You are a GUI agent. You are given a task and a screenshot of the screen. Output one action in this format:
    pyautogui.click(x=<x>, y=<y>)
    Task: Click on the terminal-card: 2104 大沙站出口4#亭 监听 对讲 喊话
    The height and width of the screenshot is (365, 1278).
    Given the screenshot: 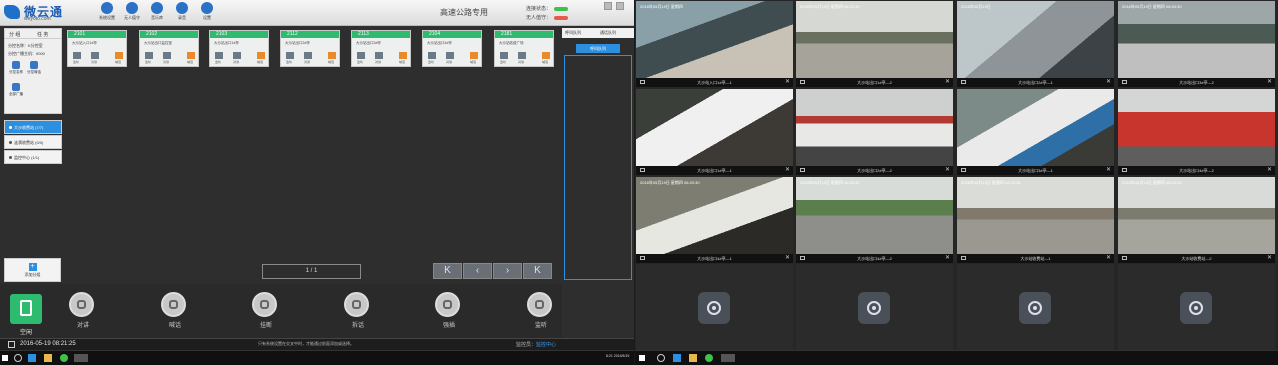 What is the action you would take?
    pyautogui.click(x=452, y=48)
    